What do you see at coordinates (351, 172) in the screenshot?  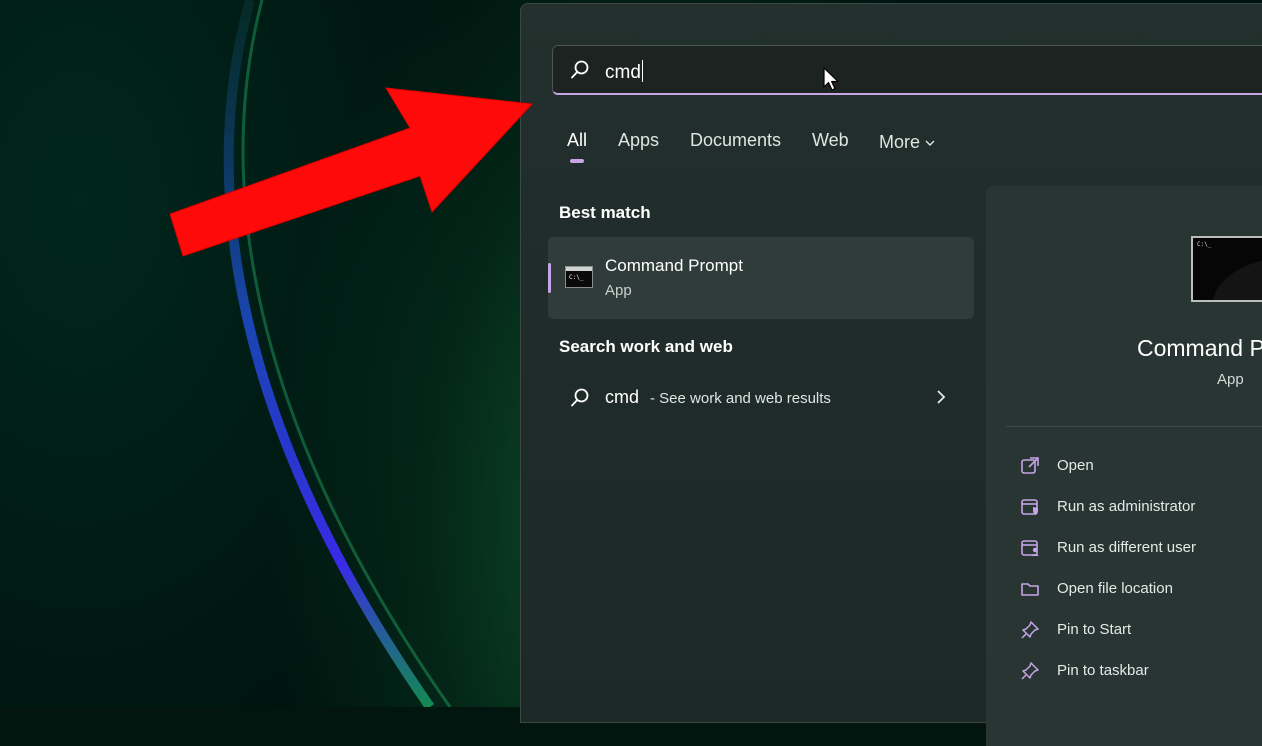 I see `annotation-arrow-icon` at bounding box center [351, 172].